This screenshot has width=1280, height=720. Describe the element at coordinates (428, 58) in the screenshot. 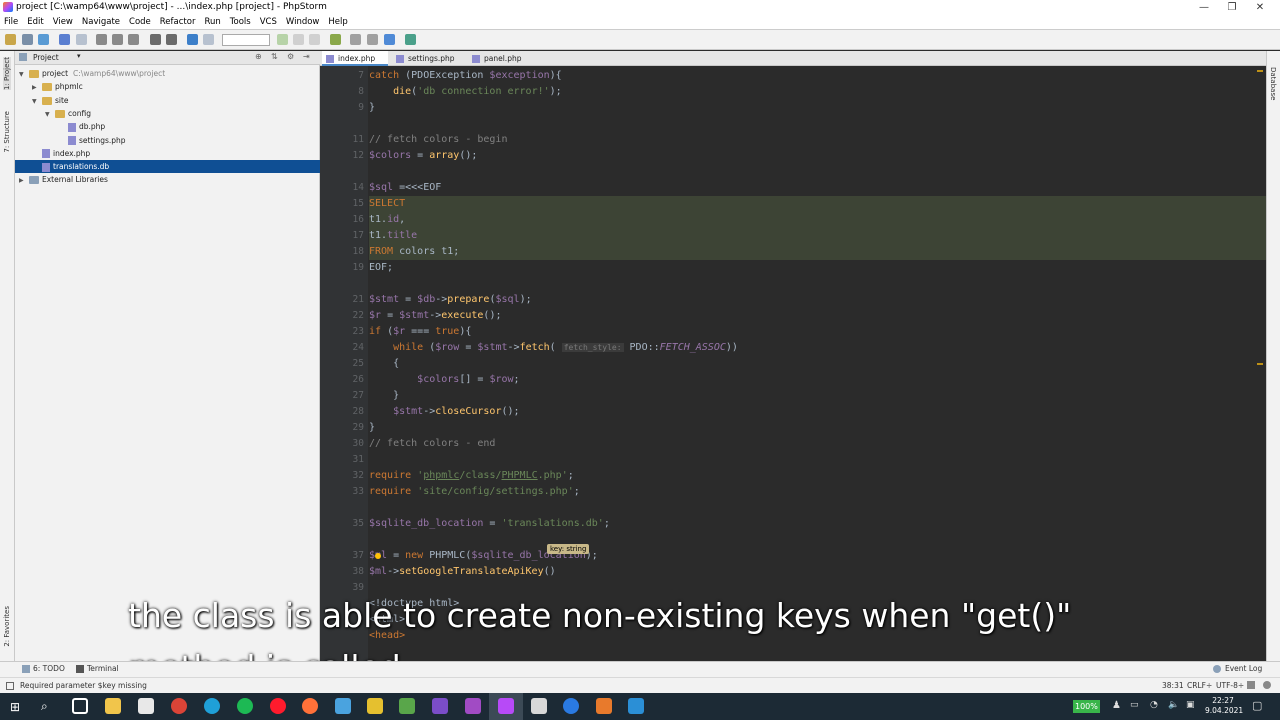

I see `tab-settings-php: settings.php` at that location.